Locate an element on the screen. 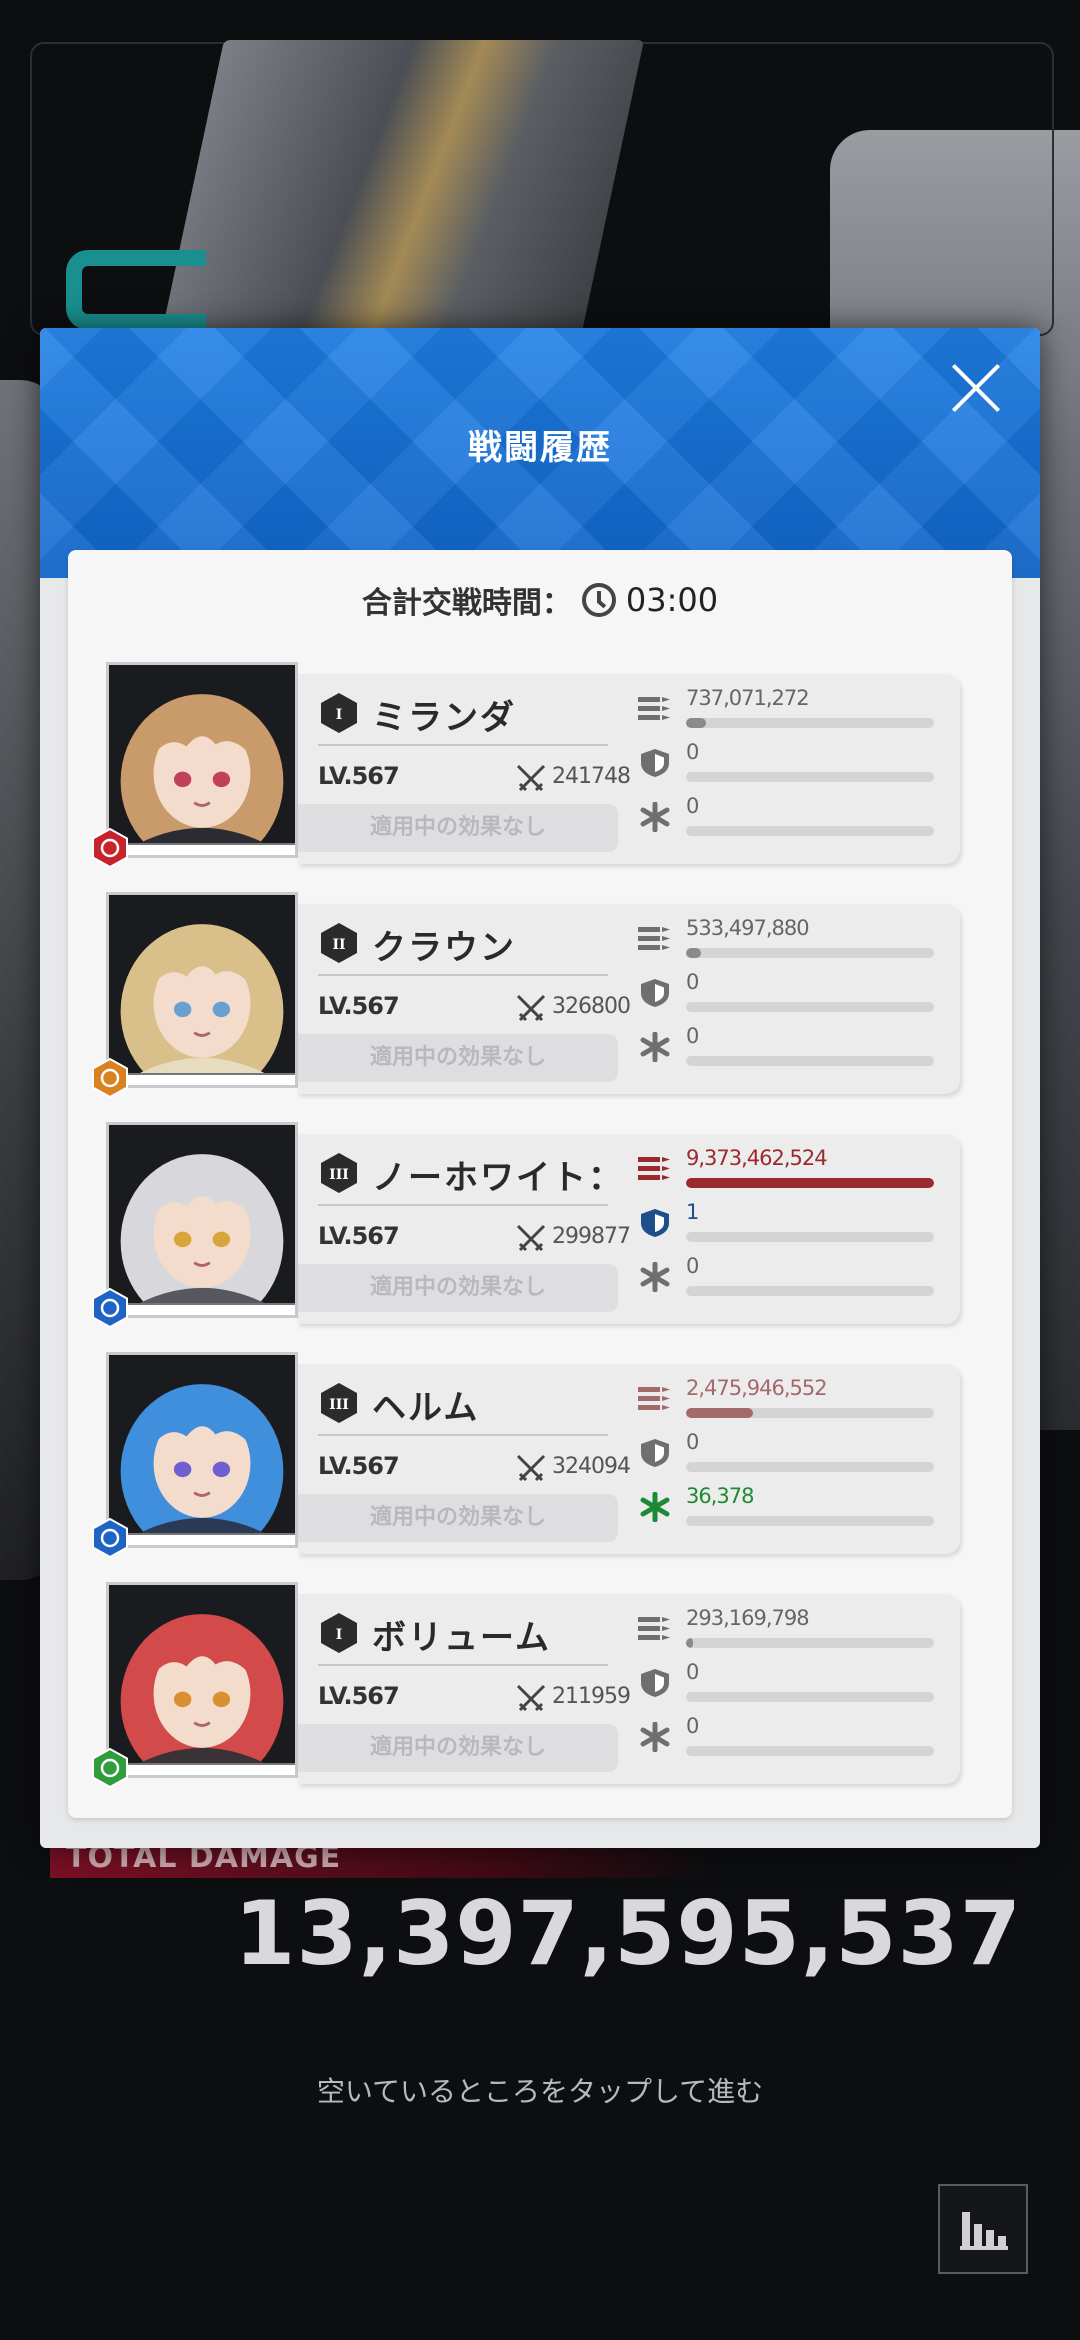  svg-text: II is located at coordinates (338, 945).